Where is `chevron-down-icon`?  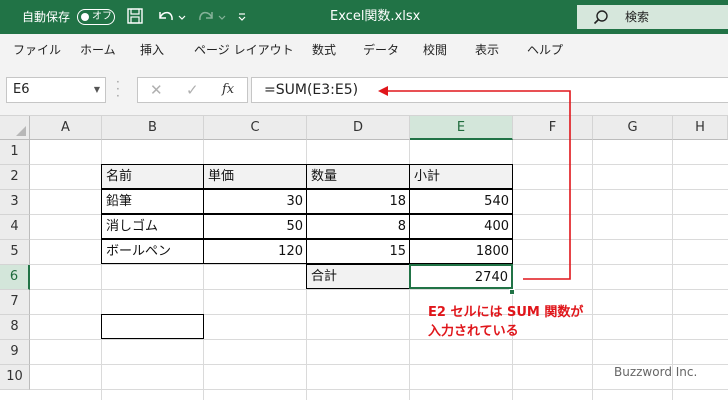
chevron-down-icon is located at coordinates (242, 17).